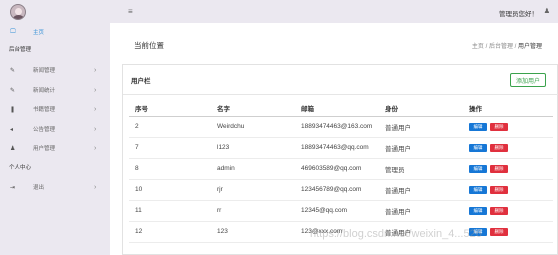 The width and height of the screenshot is (558, 255). I want to click on table-row: 8 admin 469603589@qq.com 管理员 编辑 删除, so click(341, 169).